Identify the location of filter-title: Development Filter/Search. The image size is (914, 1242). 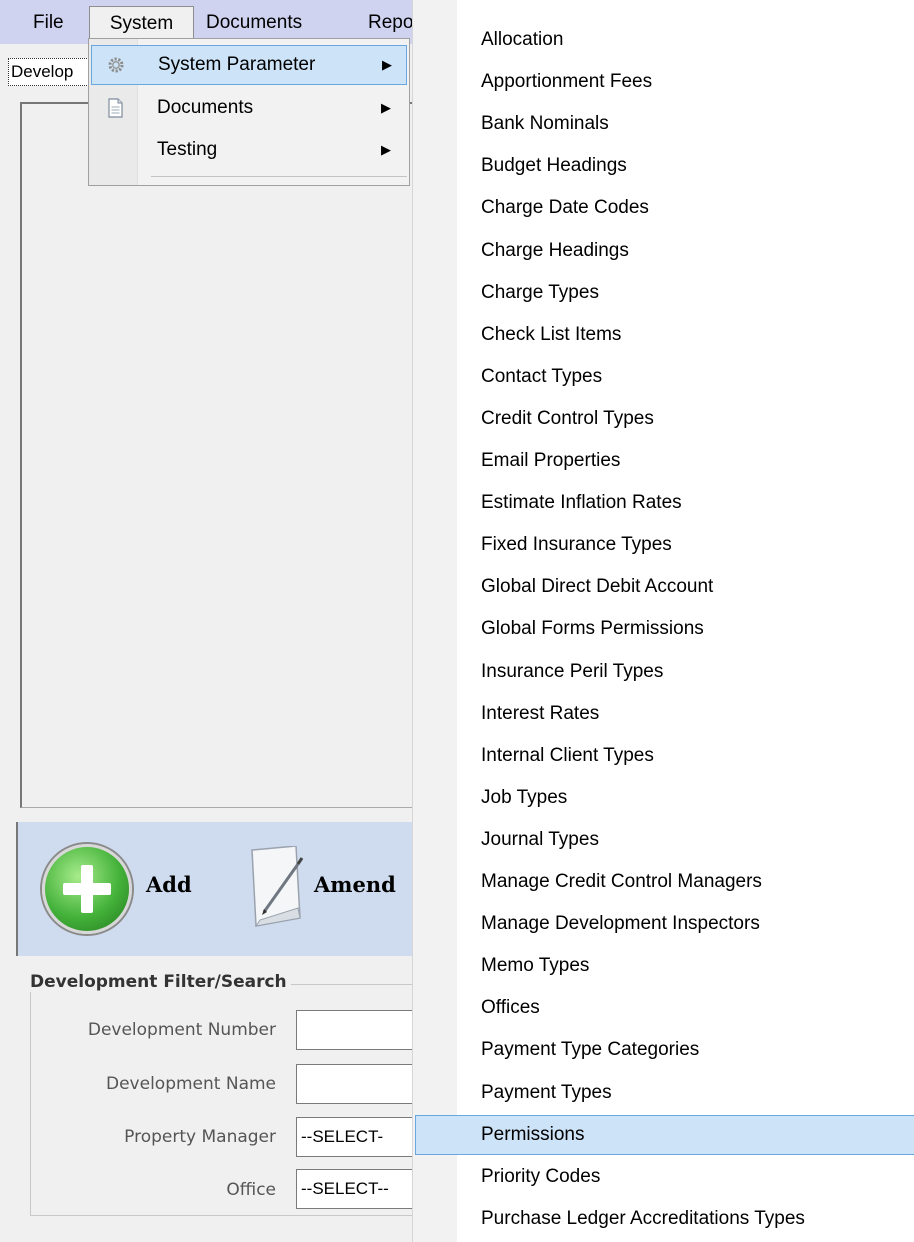
(158, 982).